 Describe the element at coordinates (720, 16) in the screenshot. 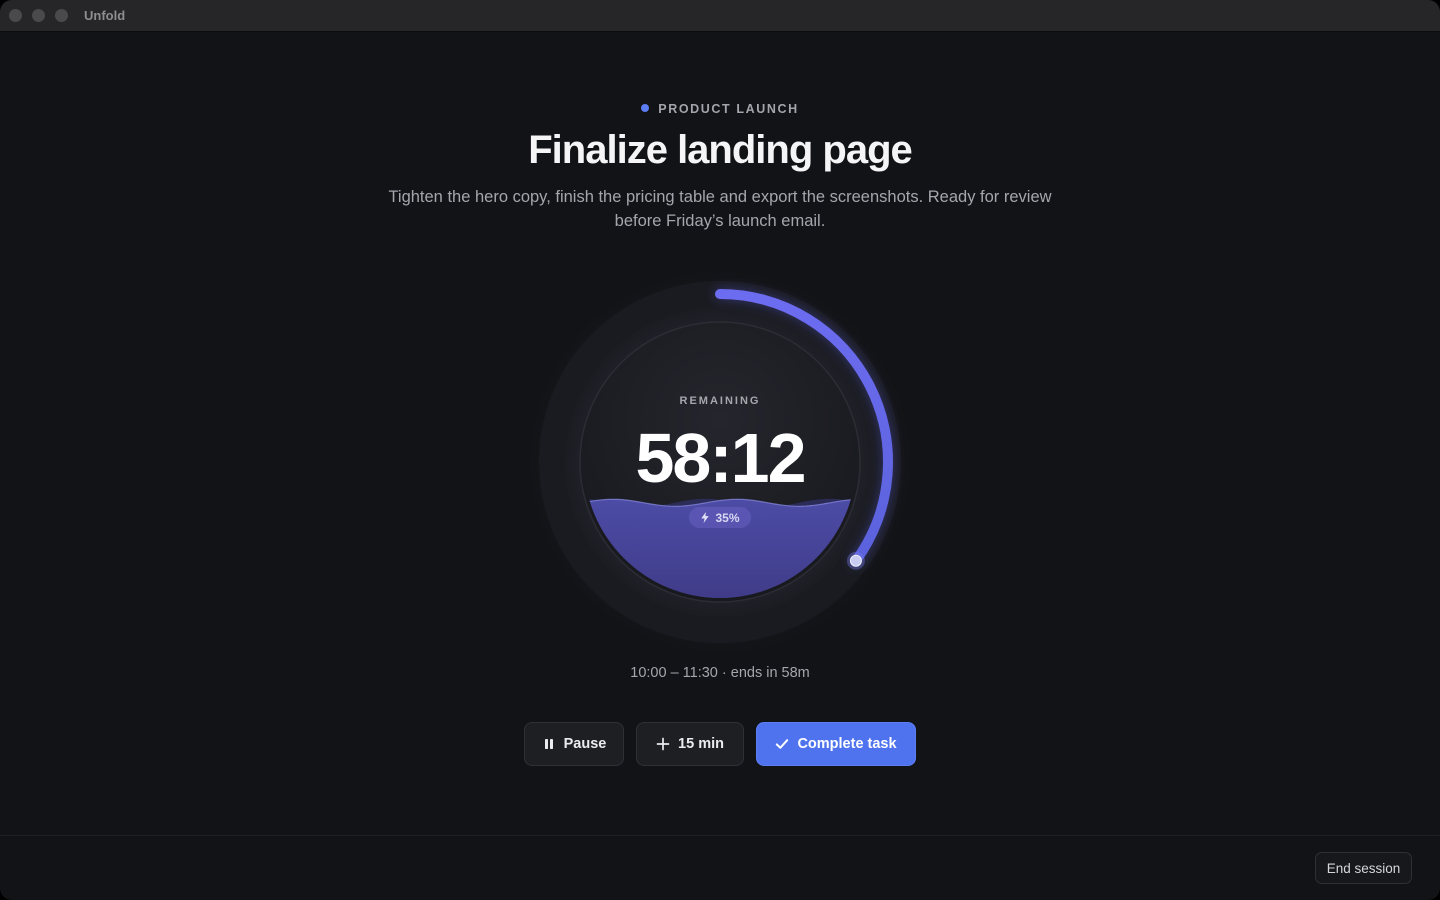

I see `title-bar: Unfold` at that location.